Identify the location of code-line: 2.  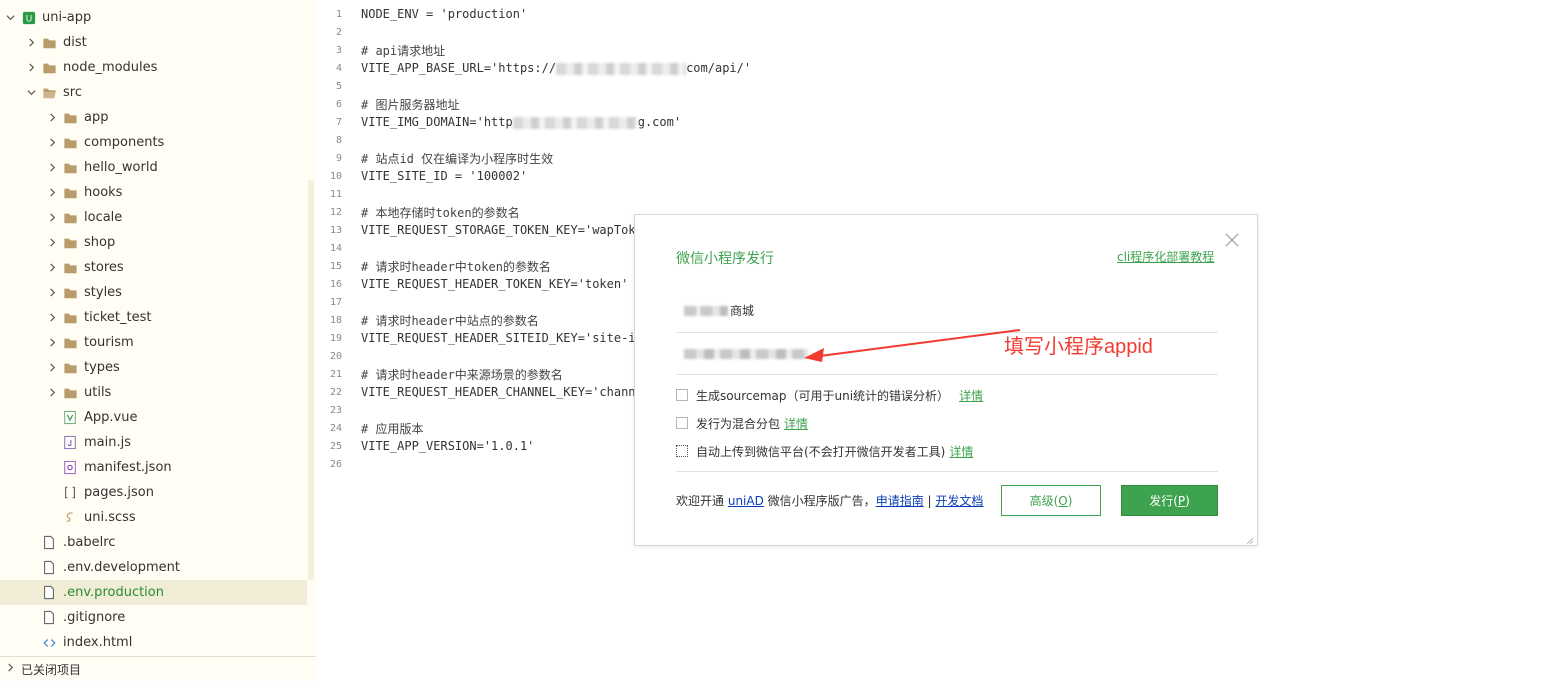
(936, 32).